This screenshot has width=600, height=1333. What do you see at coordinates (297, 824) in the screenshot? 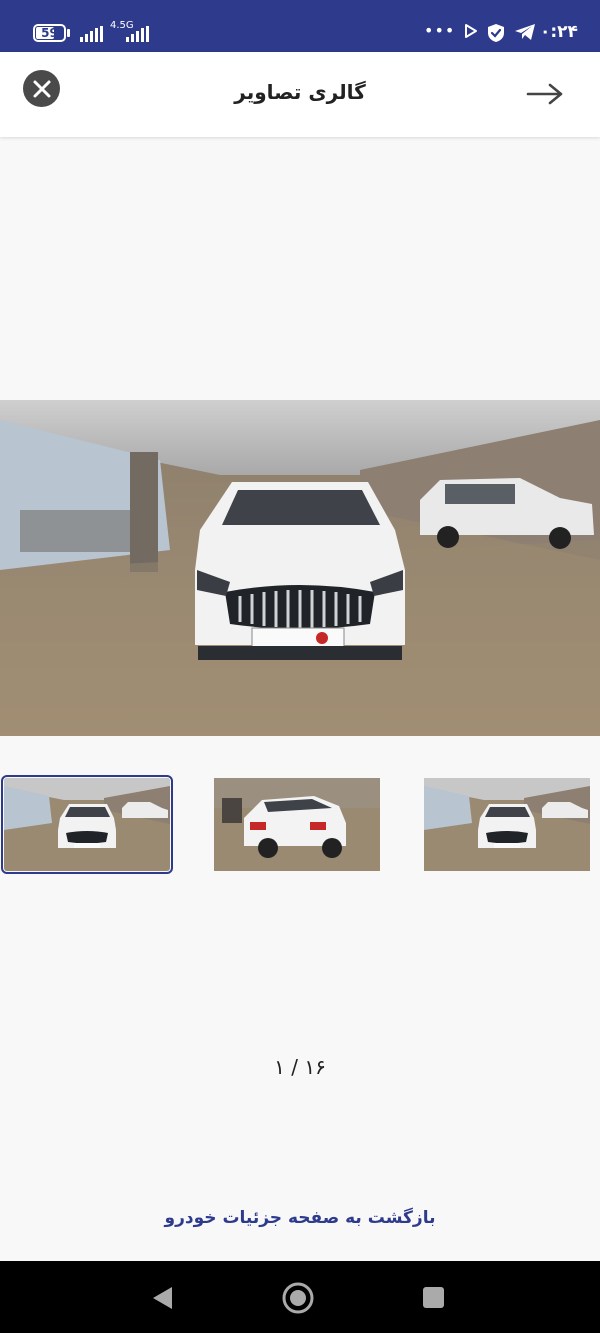
I see `thumbnail-rear-view` at bounding box center [297, 824].